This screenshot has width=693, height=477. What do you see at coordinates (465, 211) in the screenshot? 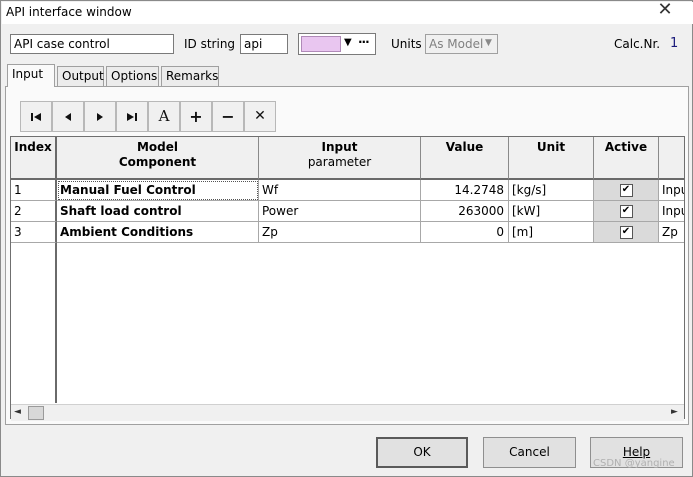
I see `table-cell-value: 263000` at bounding box center [465, 211].